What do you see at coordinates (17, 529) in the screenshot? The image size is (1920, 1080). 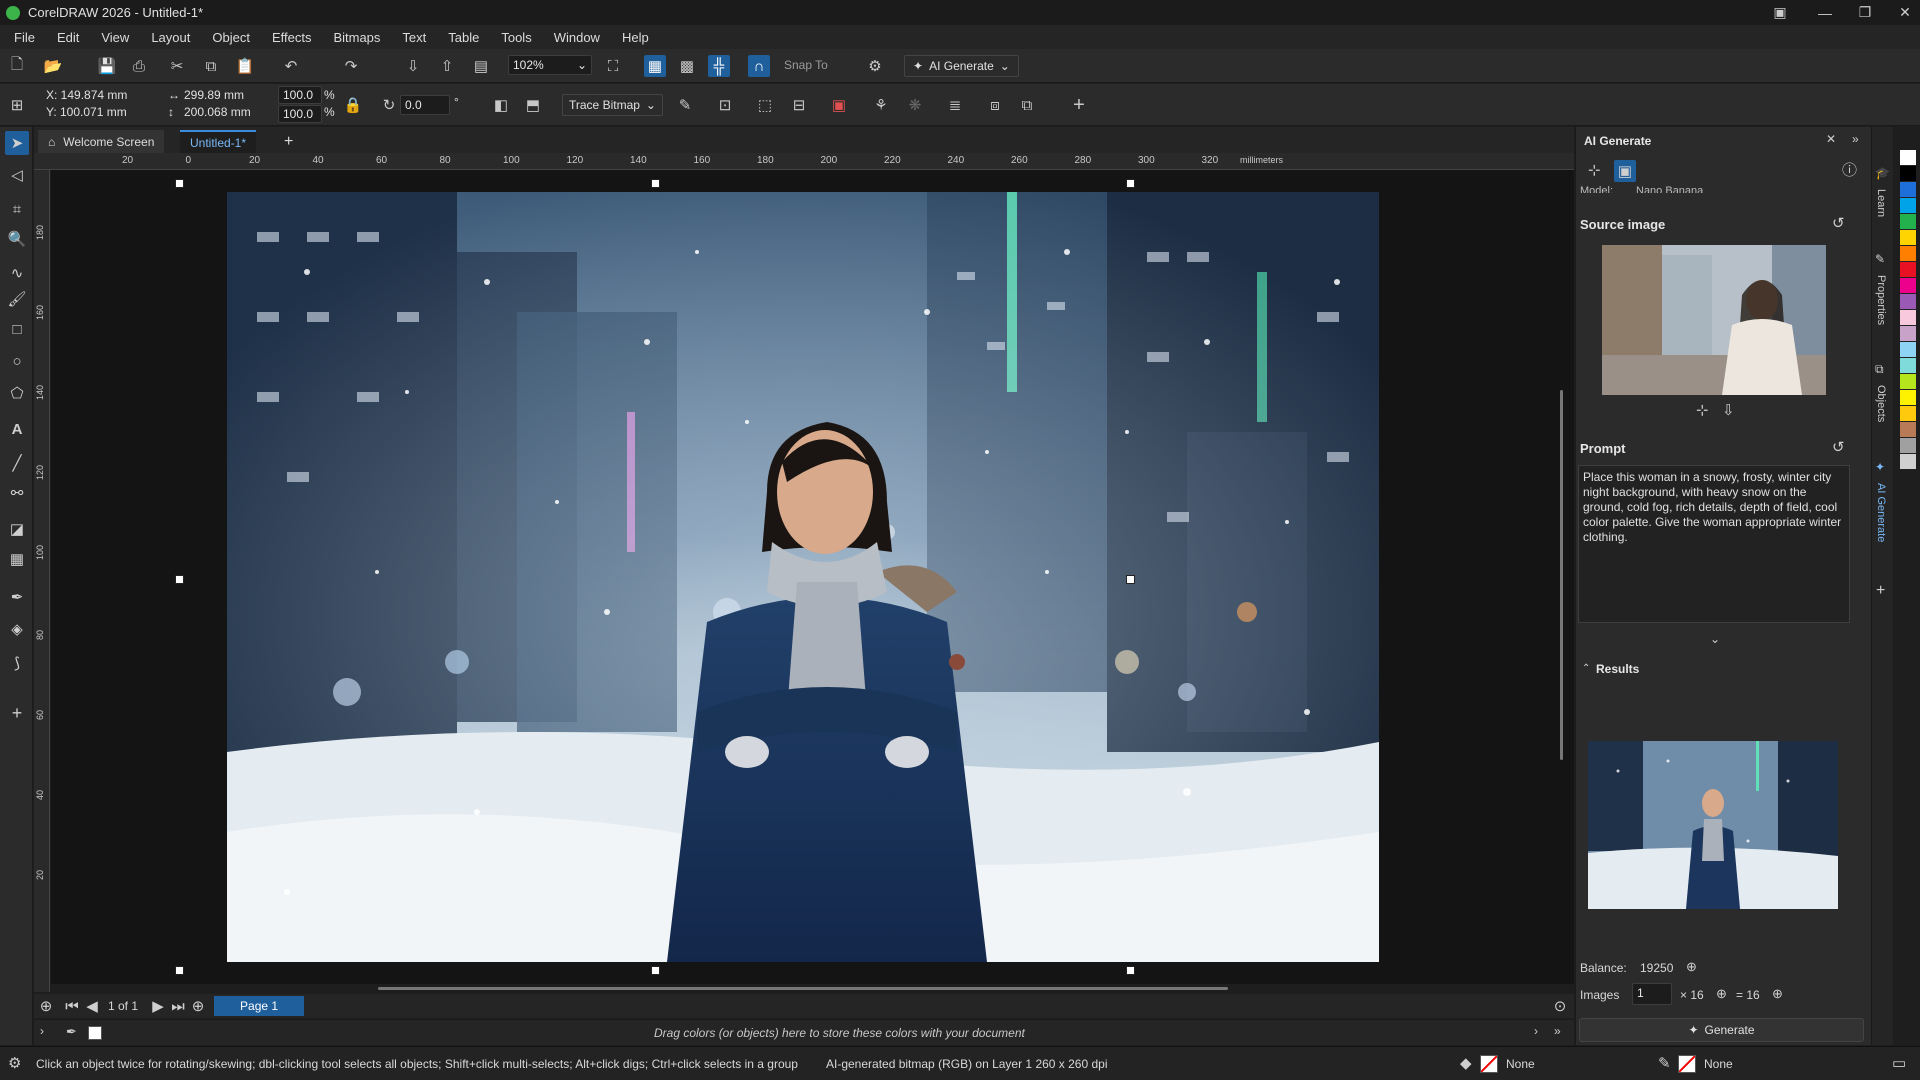 I see `drop-shadow-icon: ◪` at bounding box center [17, 529].